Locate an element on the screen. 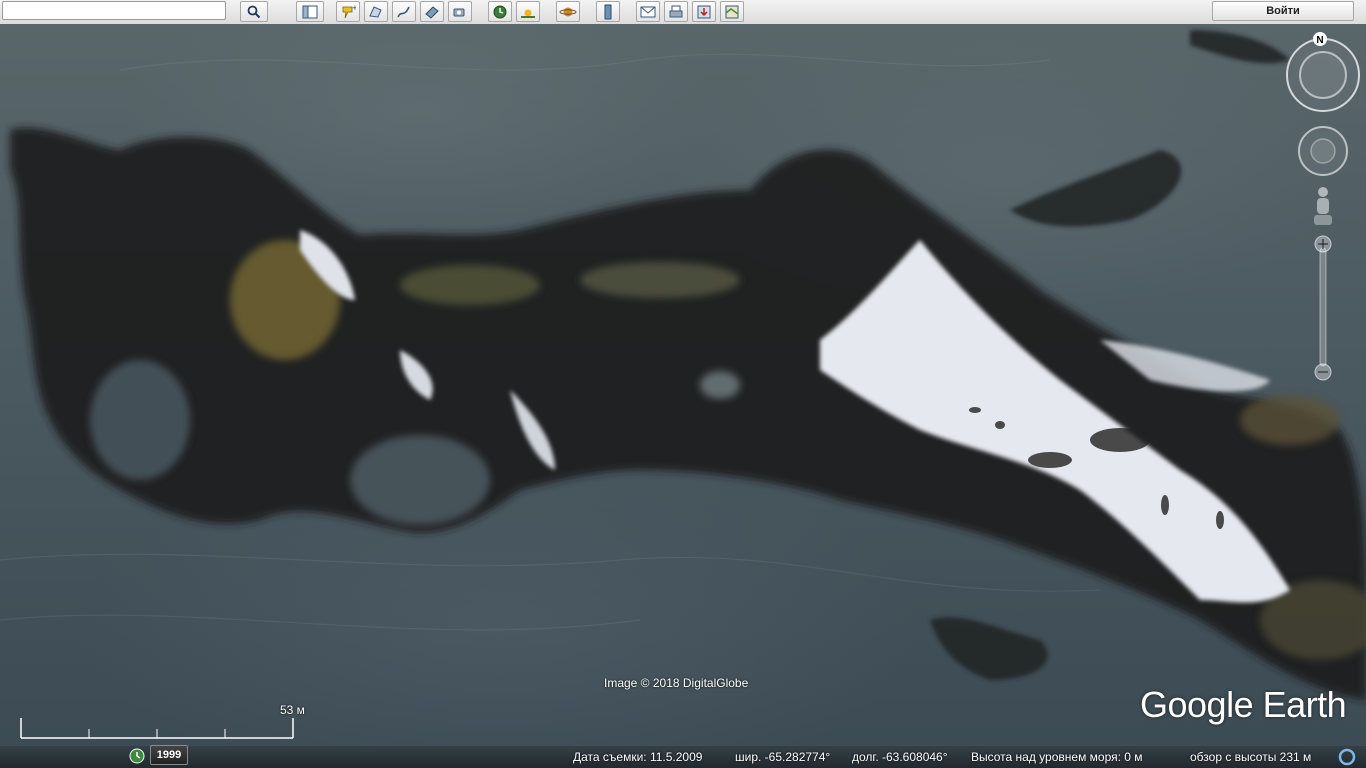 Image resolution: width=1366 pixels, height=768 pixels. add-polygon-button is located at coordinates (376, 11).